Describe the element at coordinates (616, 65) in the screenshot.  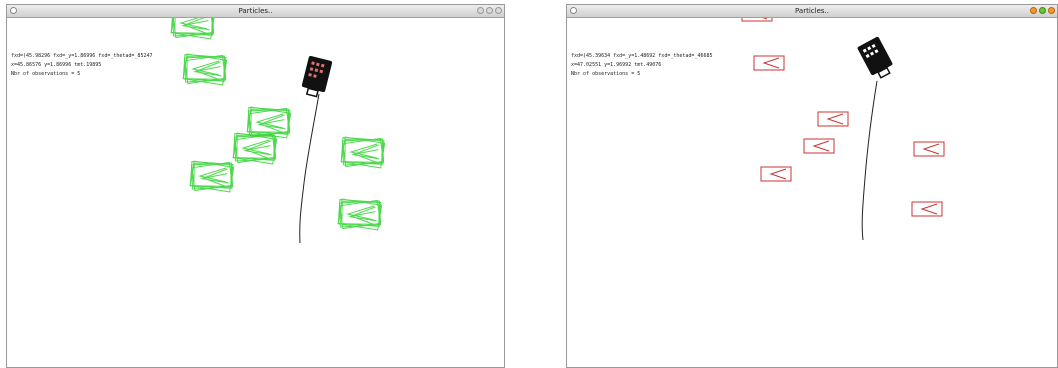
I see `right-info-line-2: x=47.02551 y=1.96992 tmt.49076` at that location.